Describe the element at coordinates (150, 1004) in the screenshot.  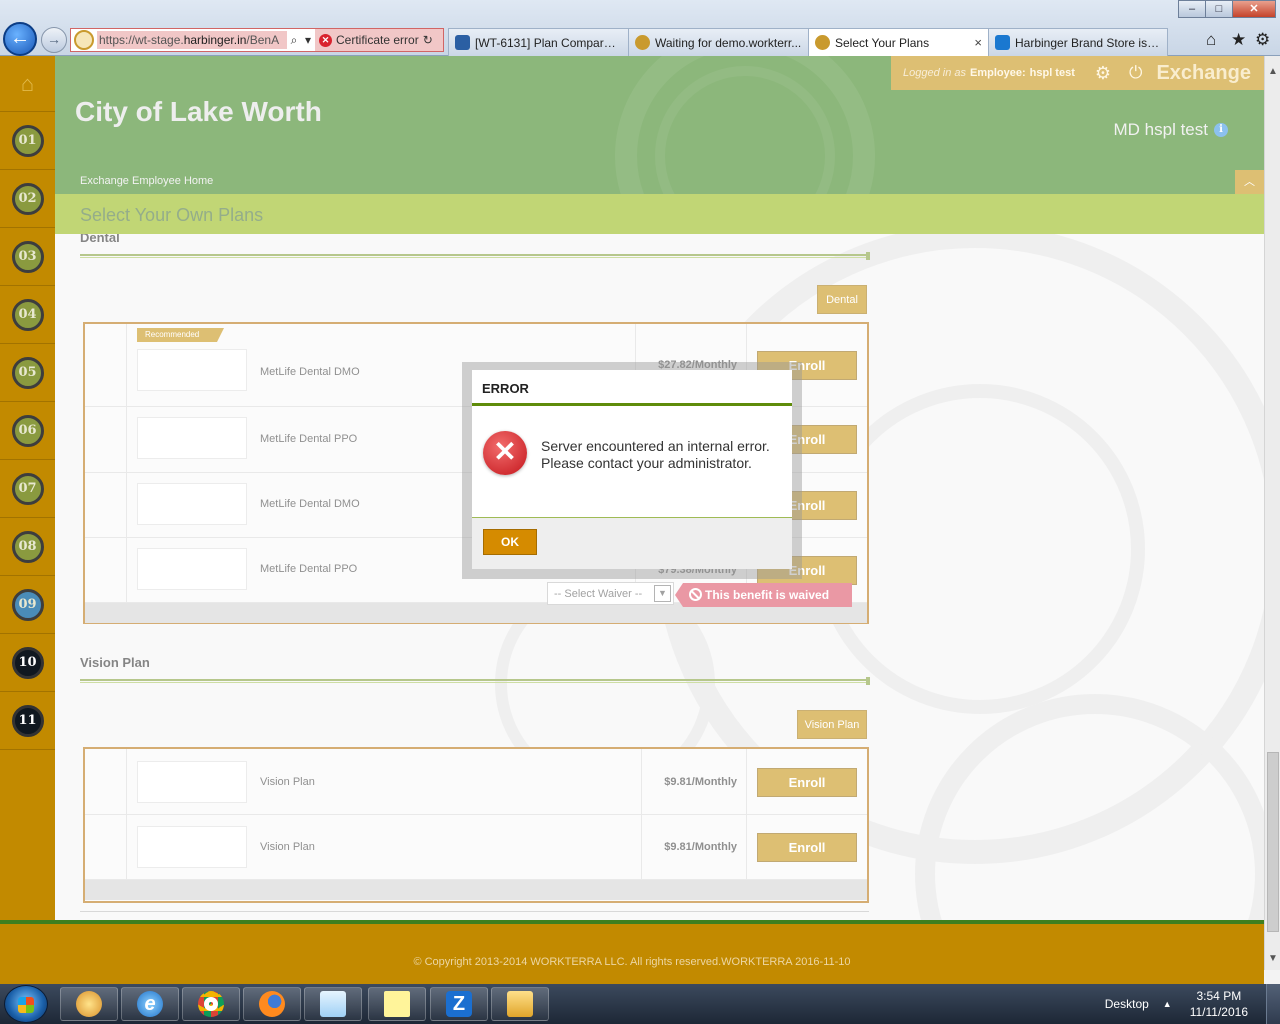
I see `ie-icon: e` at that location.